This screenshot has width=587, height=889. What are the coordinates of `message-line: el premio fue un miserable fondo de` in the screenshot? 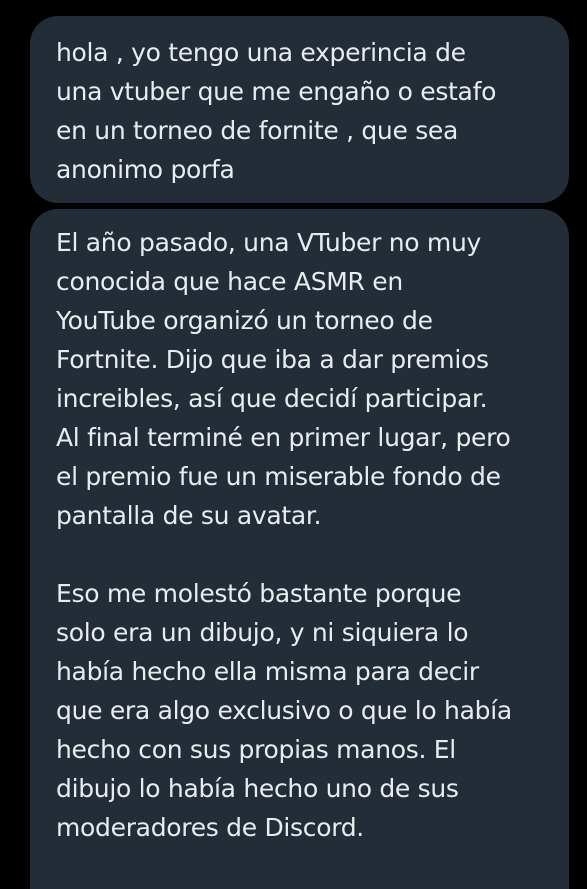 It's located at (278, 476).